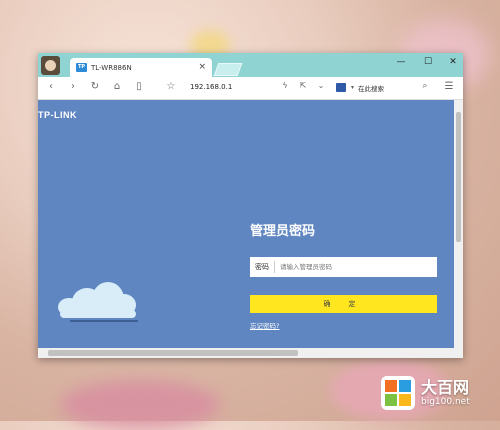  What do you see at coordinates (428, 62) in the screenshot?
I see `maximize-icon: ☐` at bounding box center [428, 62].